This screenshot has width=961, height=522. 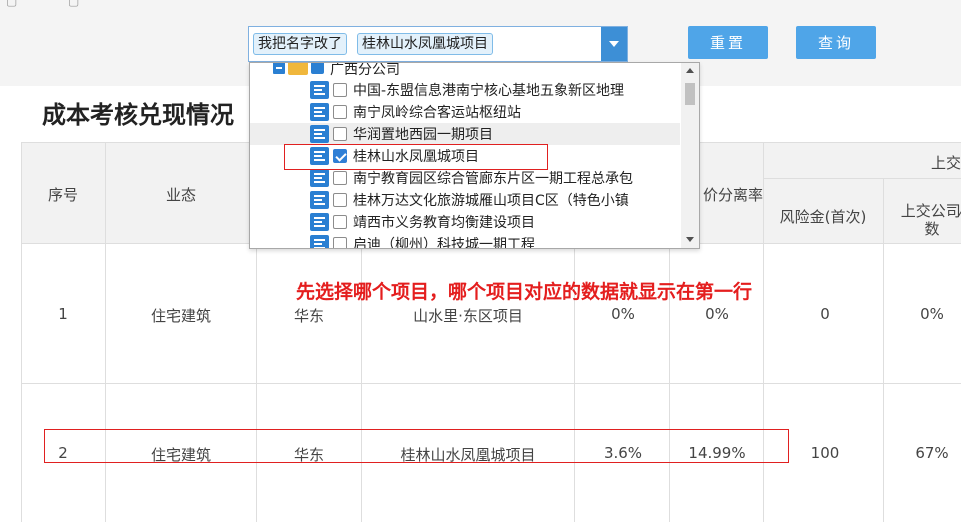 What do you see at coordinates (365, 70) in the screenshot?
I see `tree-parent-label: 广西分公司` at bounding box center [365, 70].